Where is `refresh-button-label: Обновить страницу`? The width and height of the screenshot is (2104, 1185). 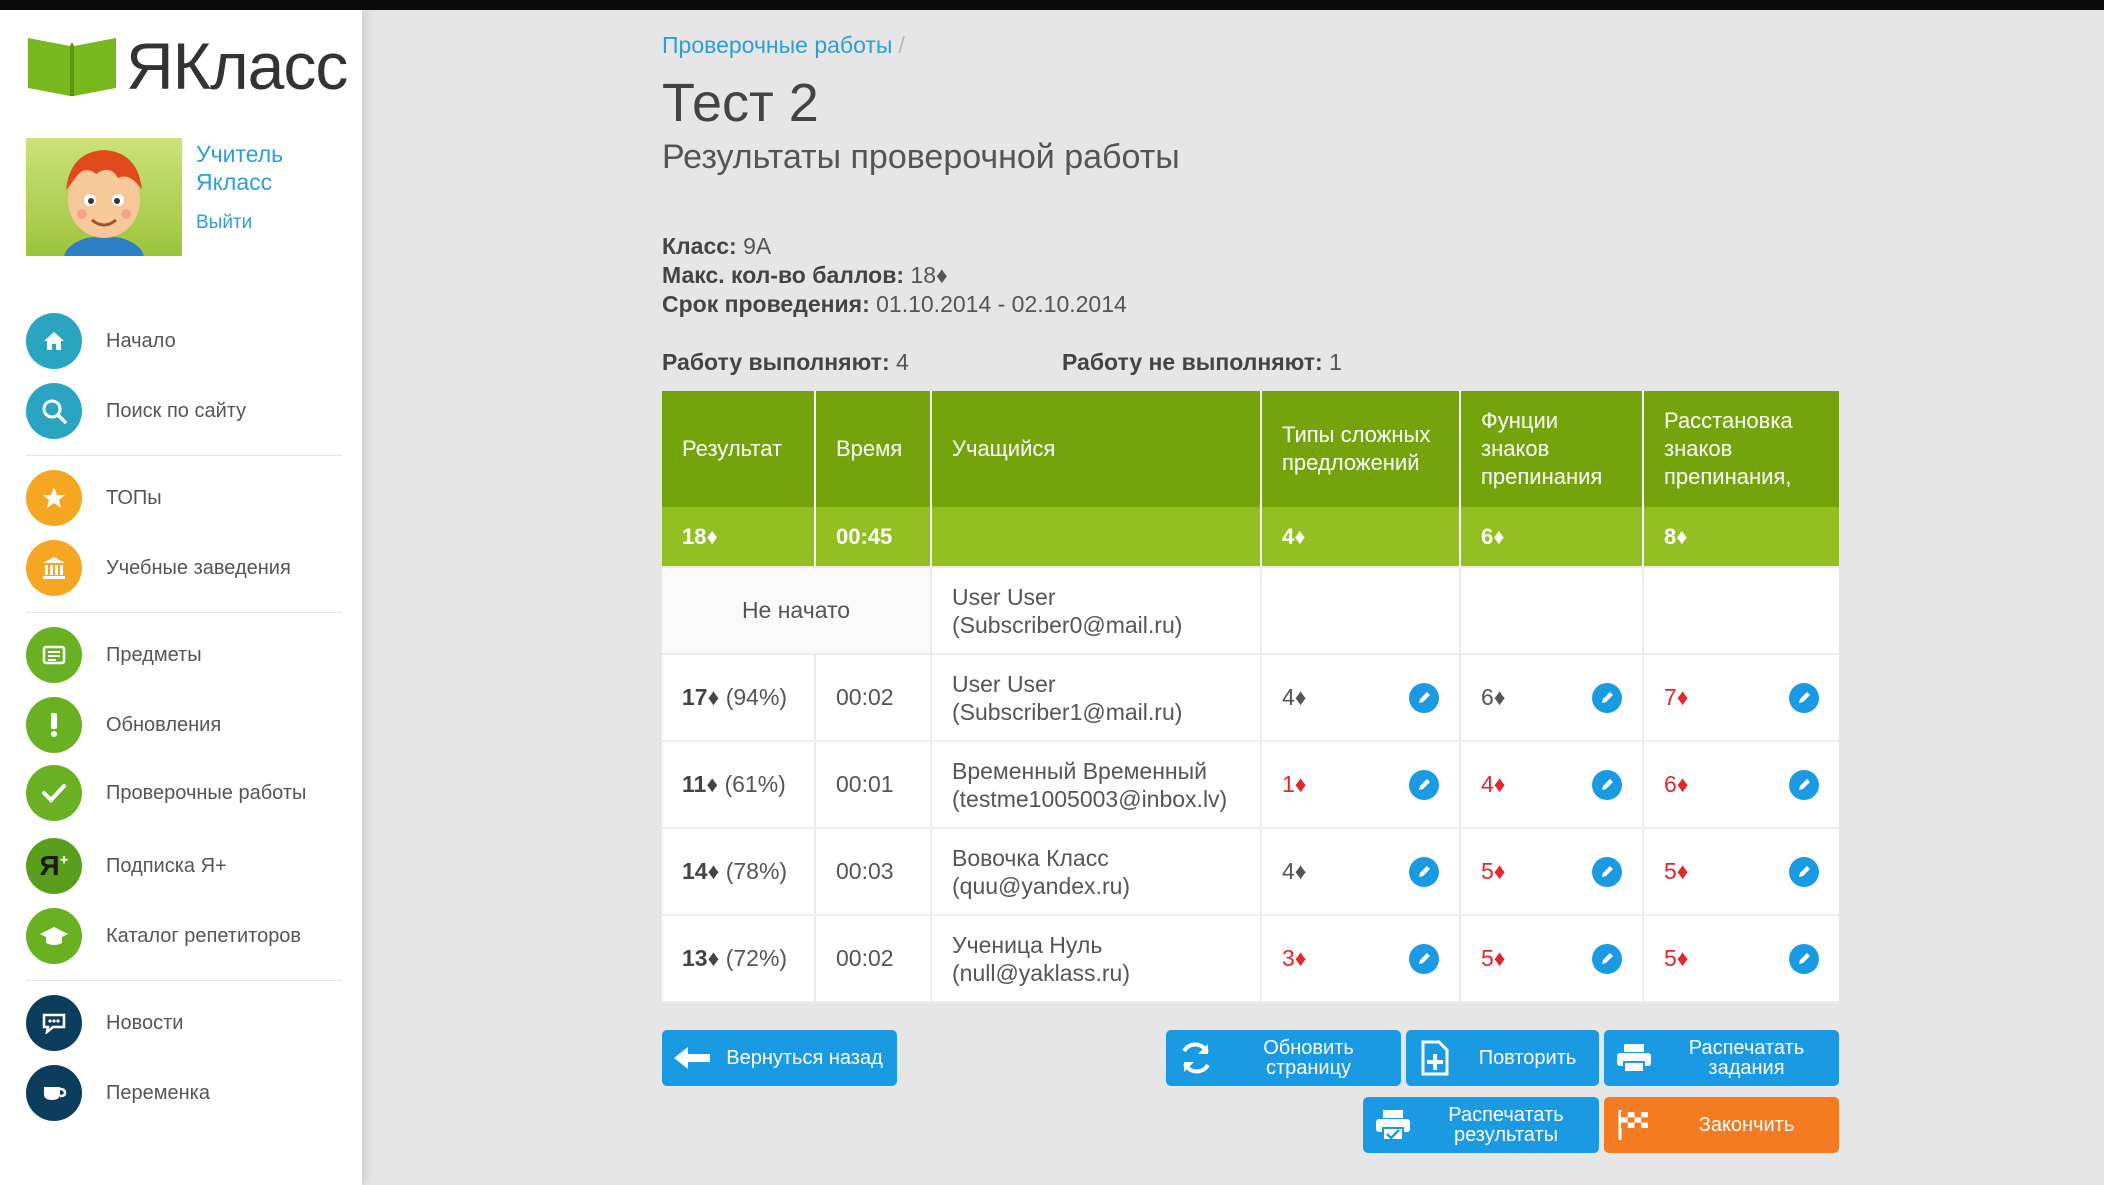 refresh-button-label: Обновить страницу is located at coordinates (1308, 1058).